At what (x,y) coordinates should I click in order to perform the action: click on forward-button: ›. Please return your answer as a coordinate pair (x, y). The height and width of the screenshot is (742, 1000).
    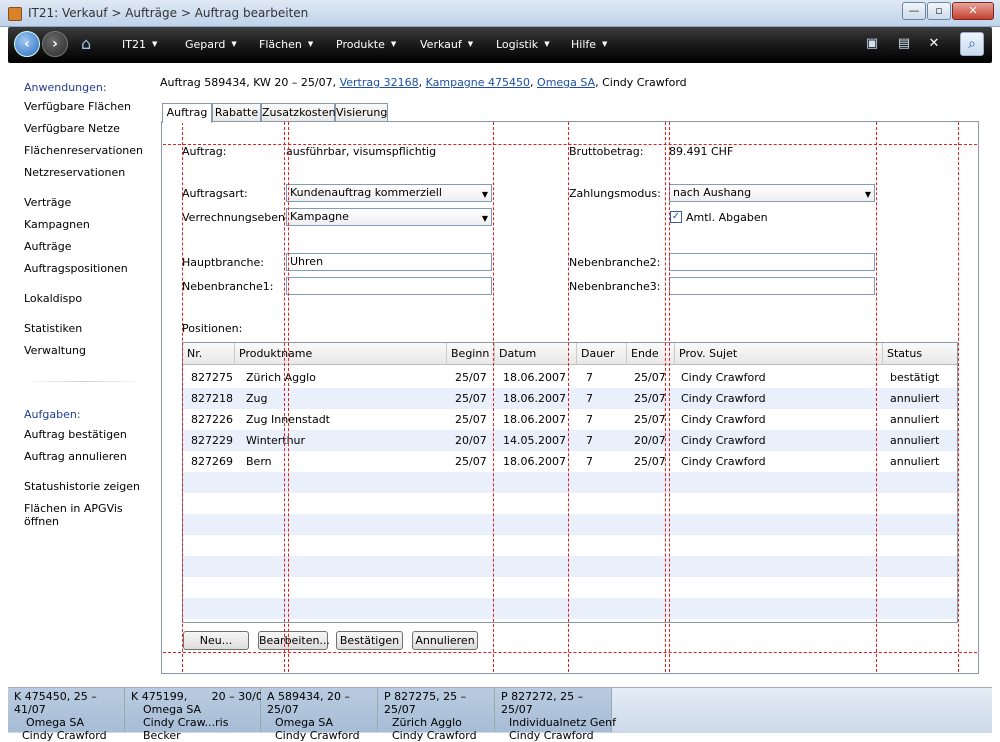
    Looking at the image, I should click on (55, 44).